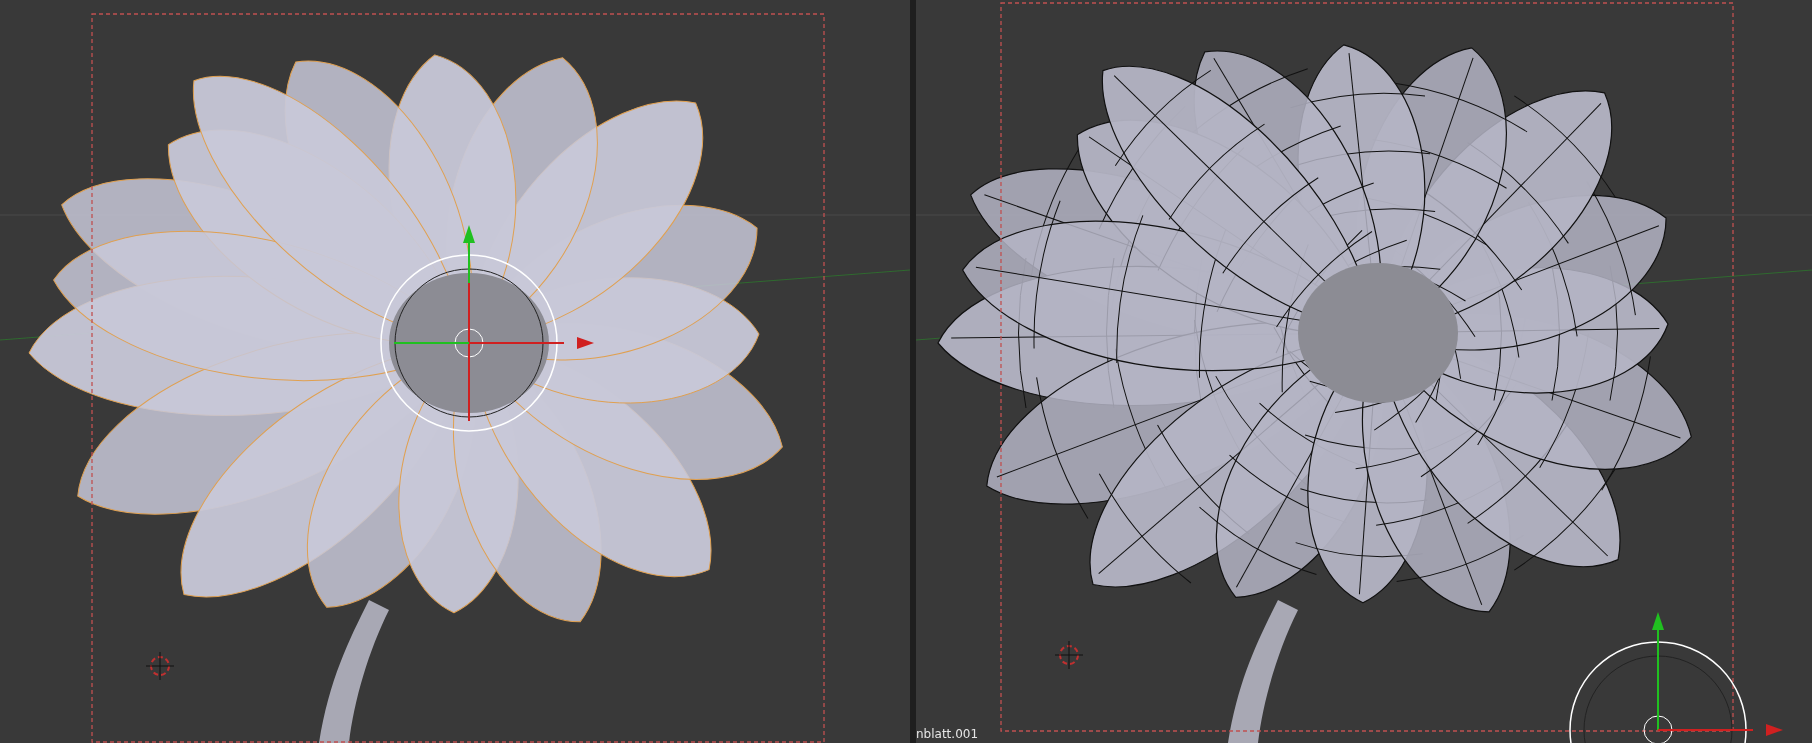 The width and height of the screenshot is (1812, 743). Describe the element at coordinates (947, 734) in the screenshot. I see `object-name: nblatt.001` at that location.